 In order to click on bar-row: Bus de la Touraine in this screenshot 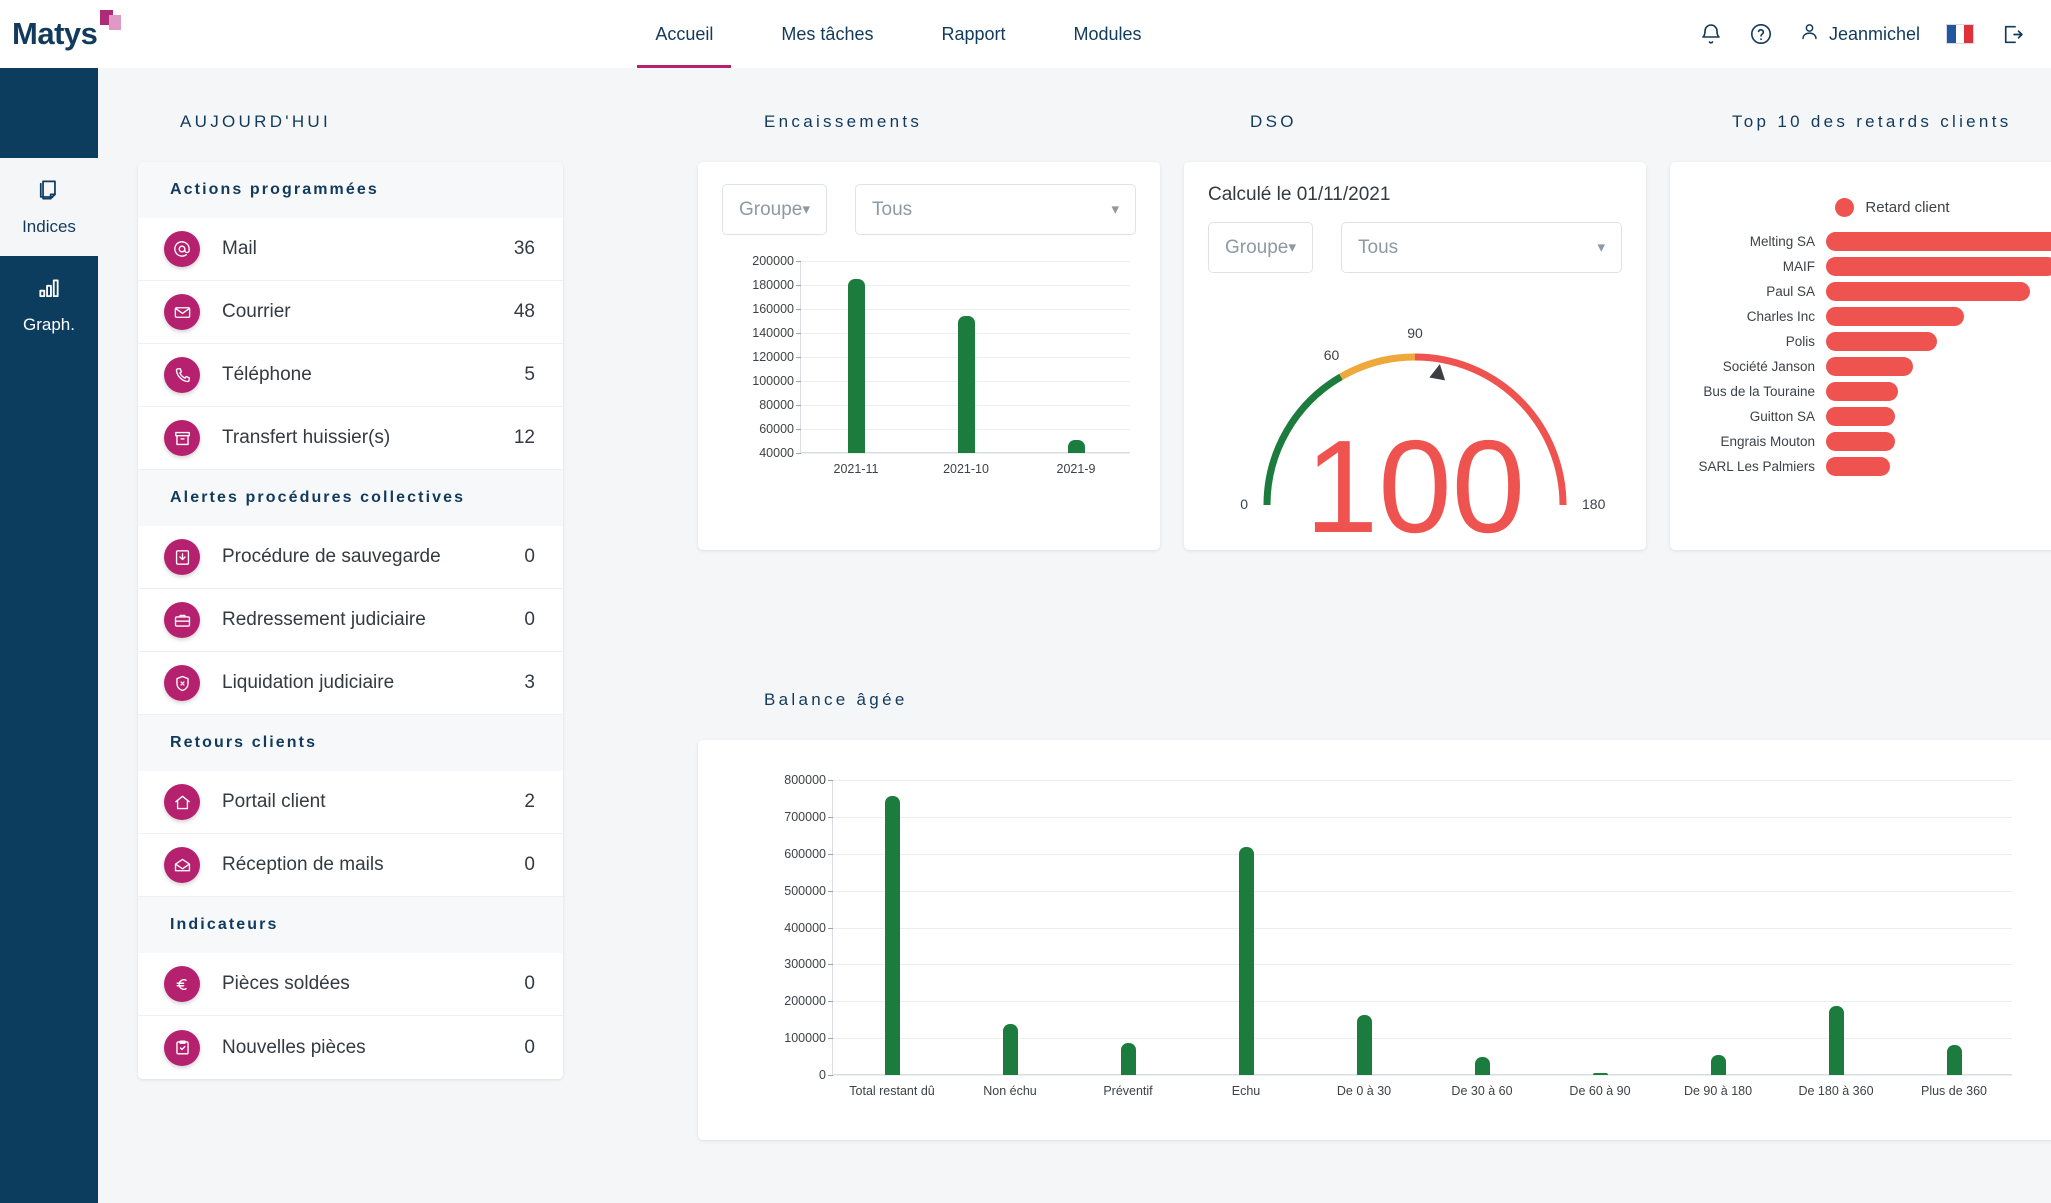, I will do `click(1872, 391)`.